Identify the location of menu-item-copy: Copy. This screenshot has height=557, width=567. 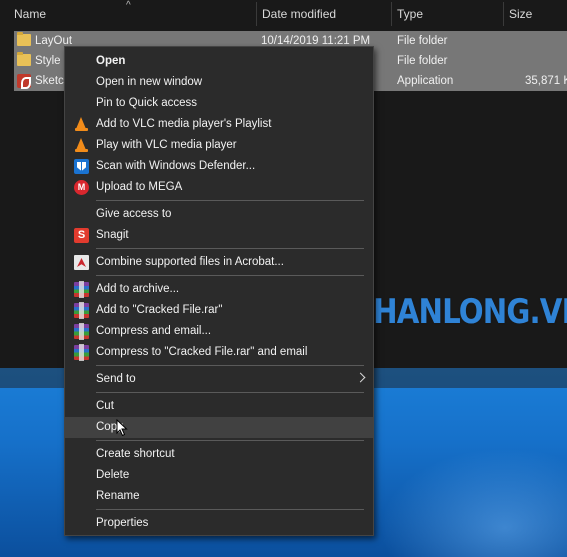
(219, 427).